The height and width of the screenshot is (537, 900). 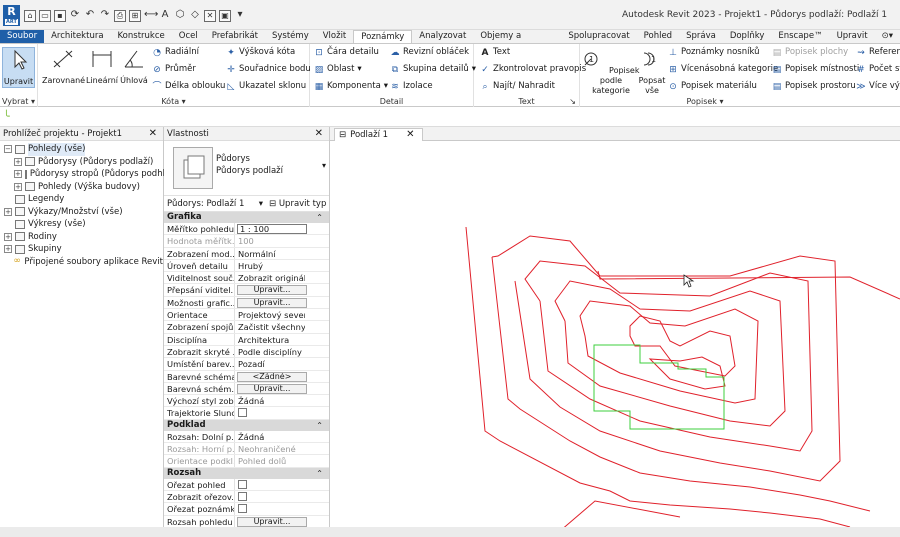 What do you see at coordinates (216, 204) in the screenshot?
I see `instance-filter-dropdown: Půdorys: Podlaží 1` at bounding box center [216, 204].